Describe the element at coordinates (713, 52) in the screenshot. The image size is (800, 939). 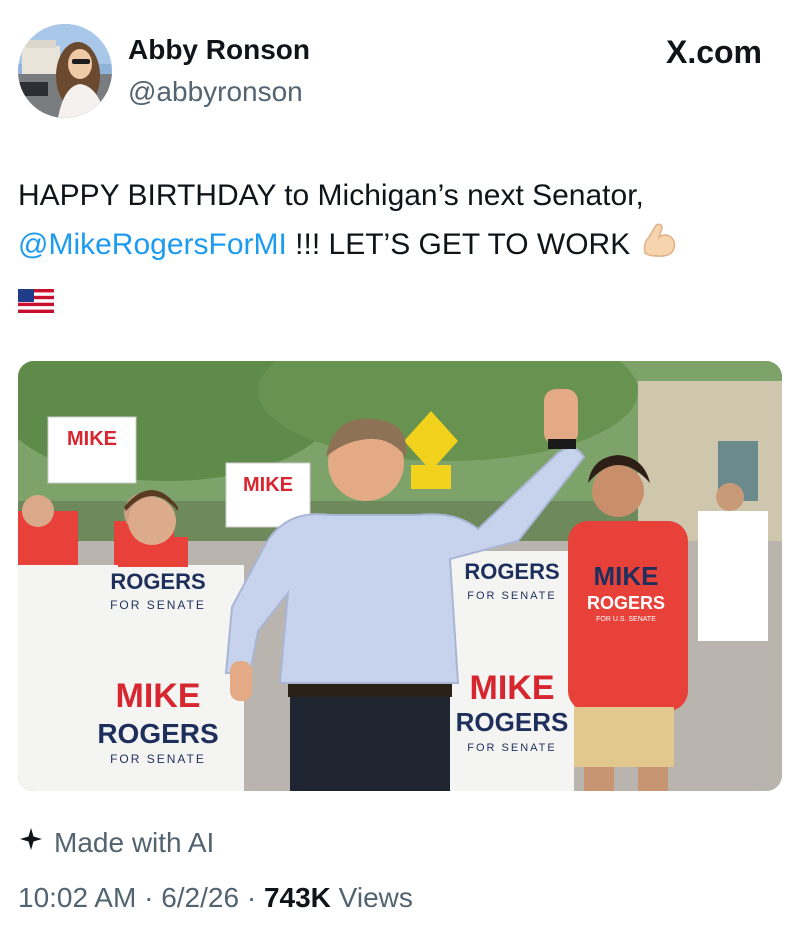
I see `site-logo: X.com` at that location.